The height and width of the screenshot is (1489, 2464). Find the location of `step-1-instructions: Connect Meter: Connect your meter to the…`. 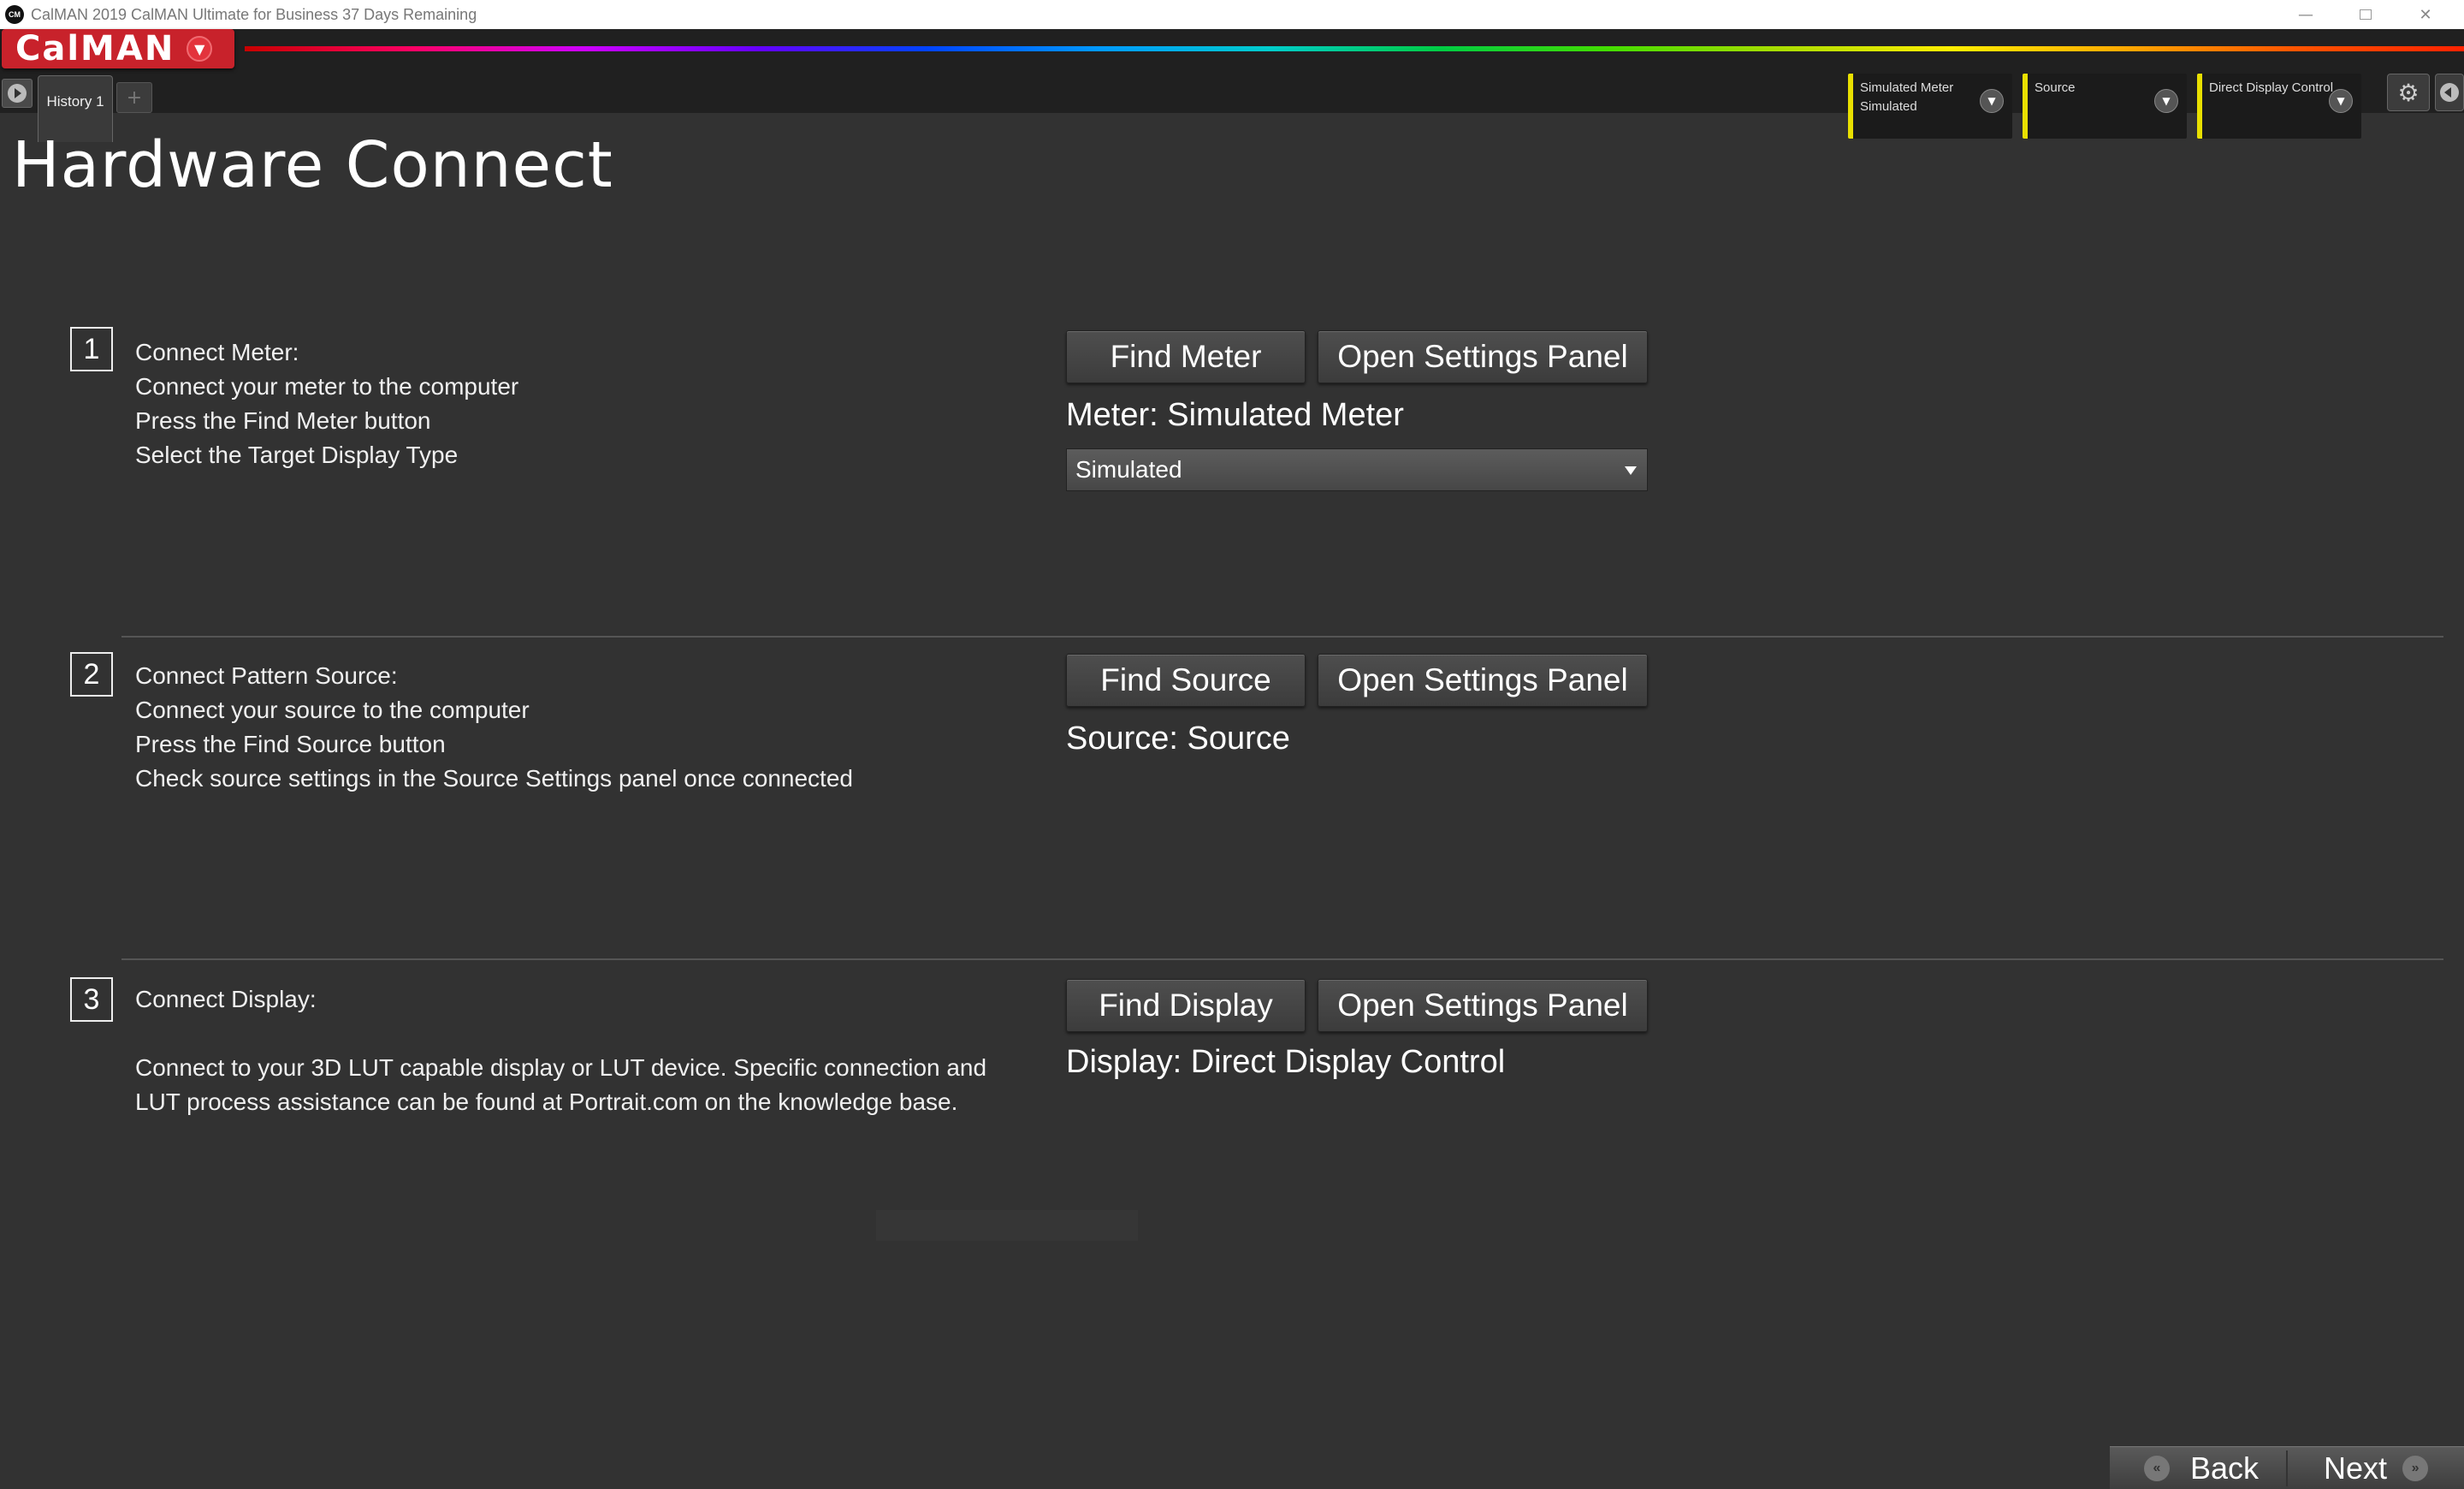

step-1-instructions: Connect Meter: Connect your meter to the… is located at coordinates (326, 403).